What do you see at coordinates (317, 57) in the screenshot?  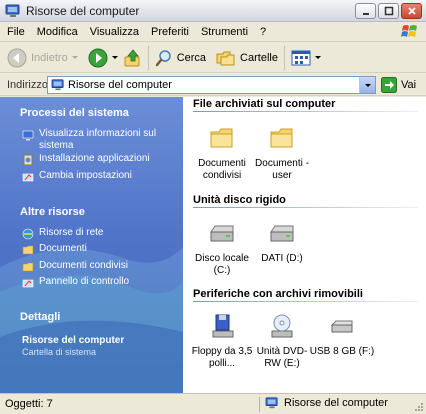 I see `views-dropdown-icon` at bounding box center [317, 57].